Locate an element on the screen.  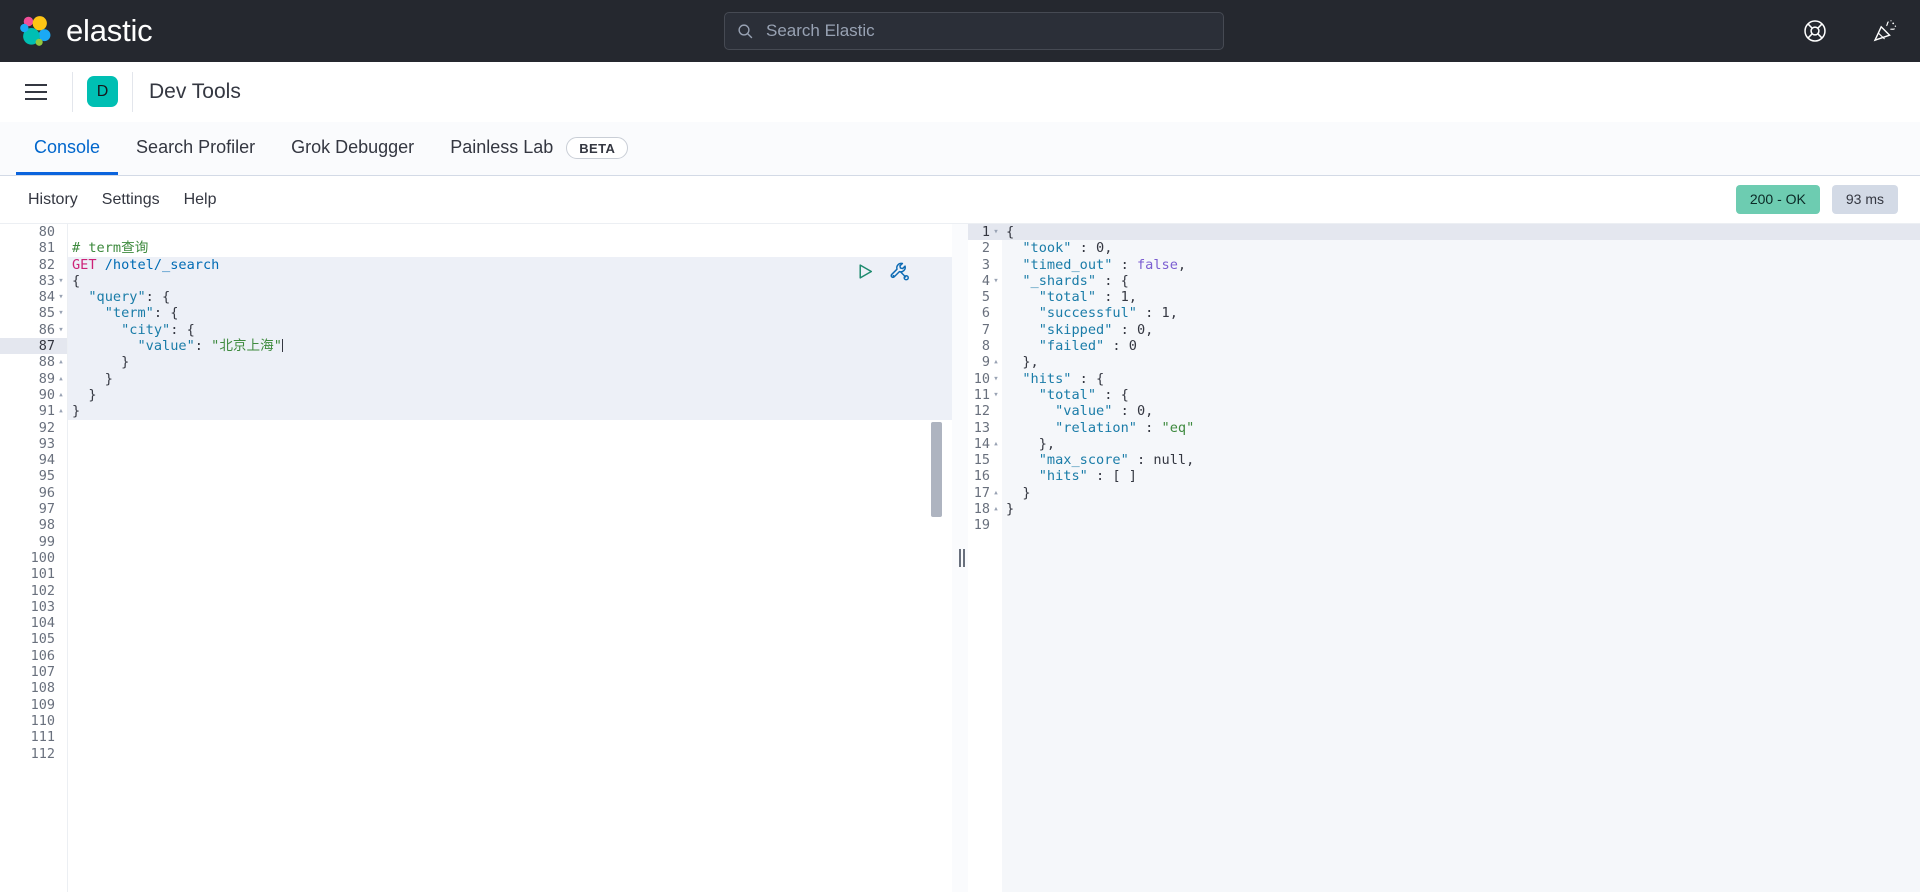
code-line: "term": { is located at coordinates (510, 313).